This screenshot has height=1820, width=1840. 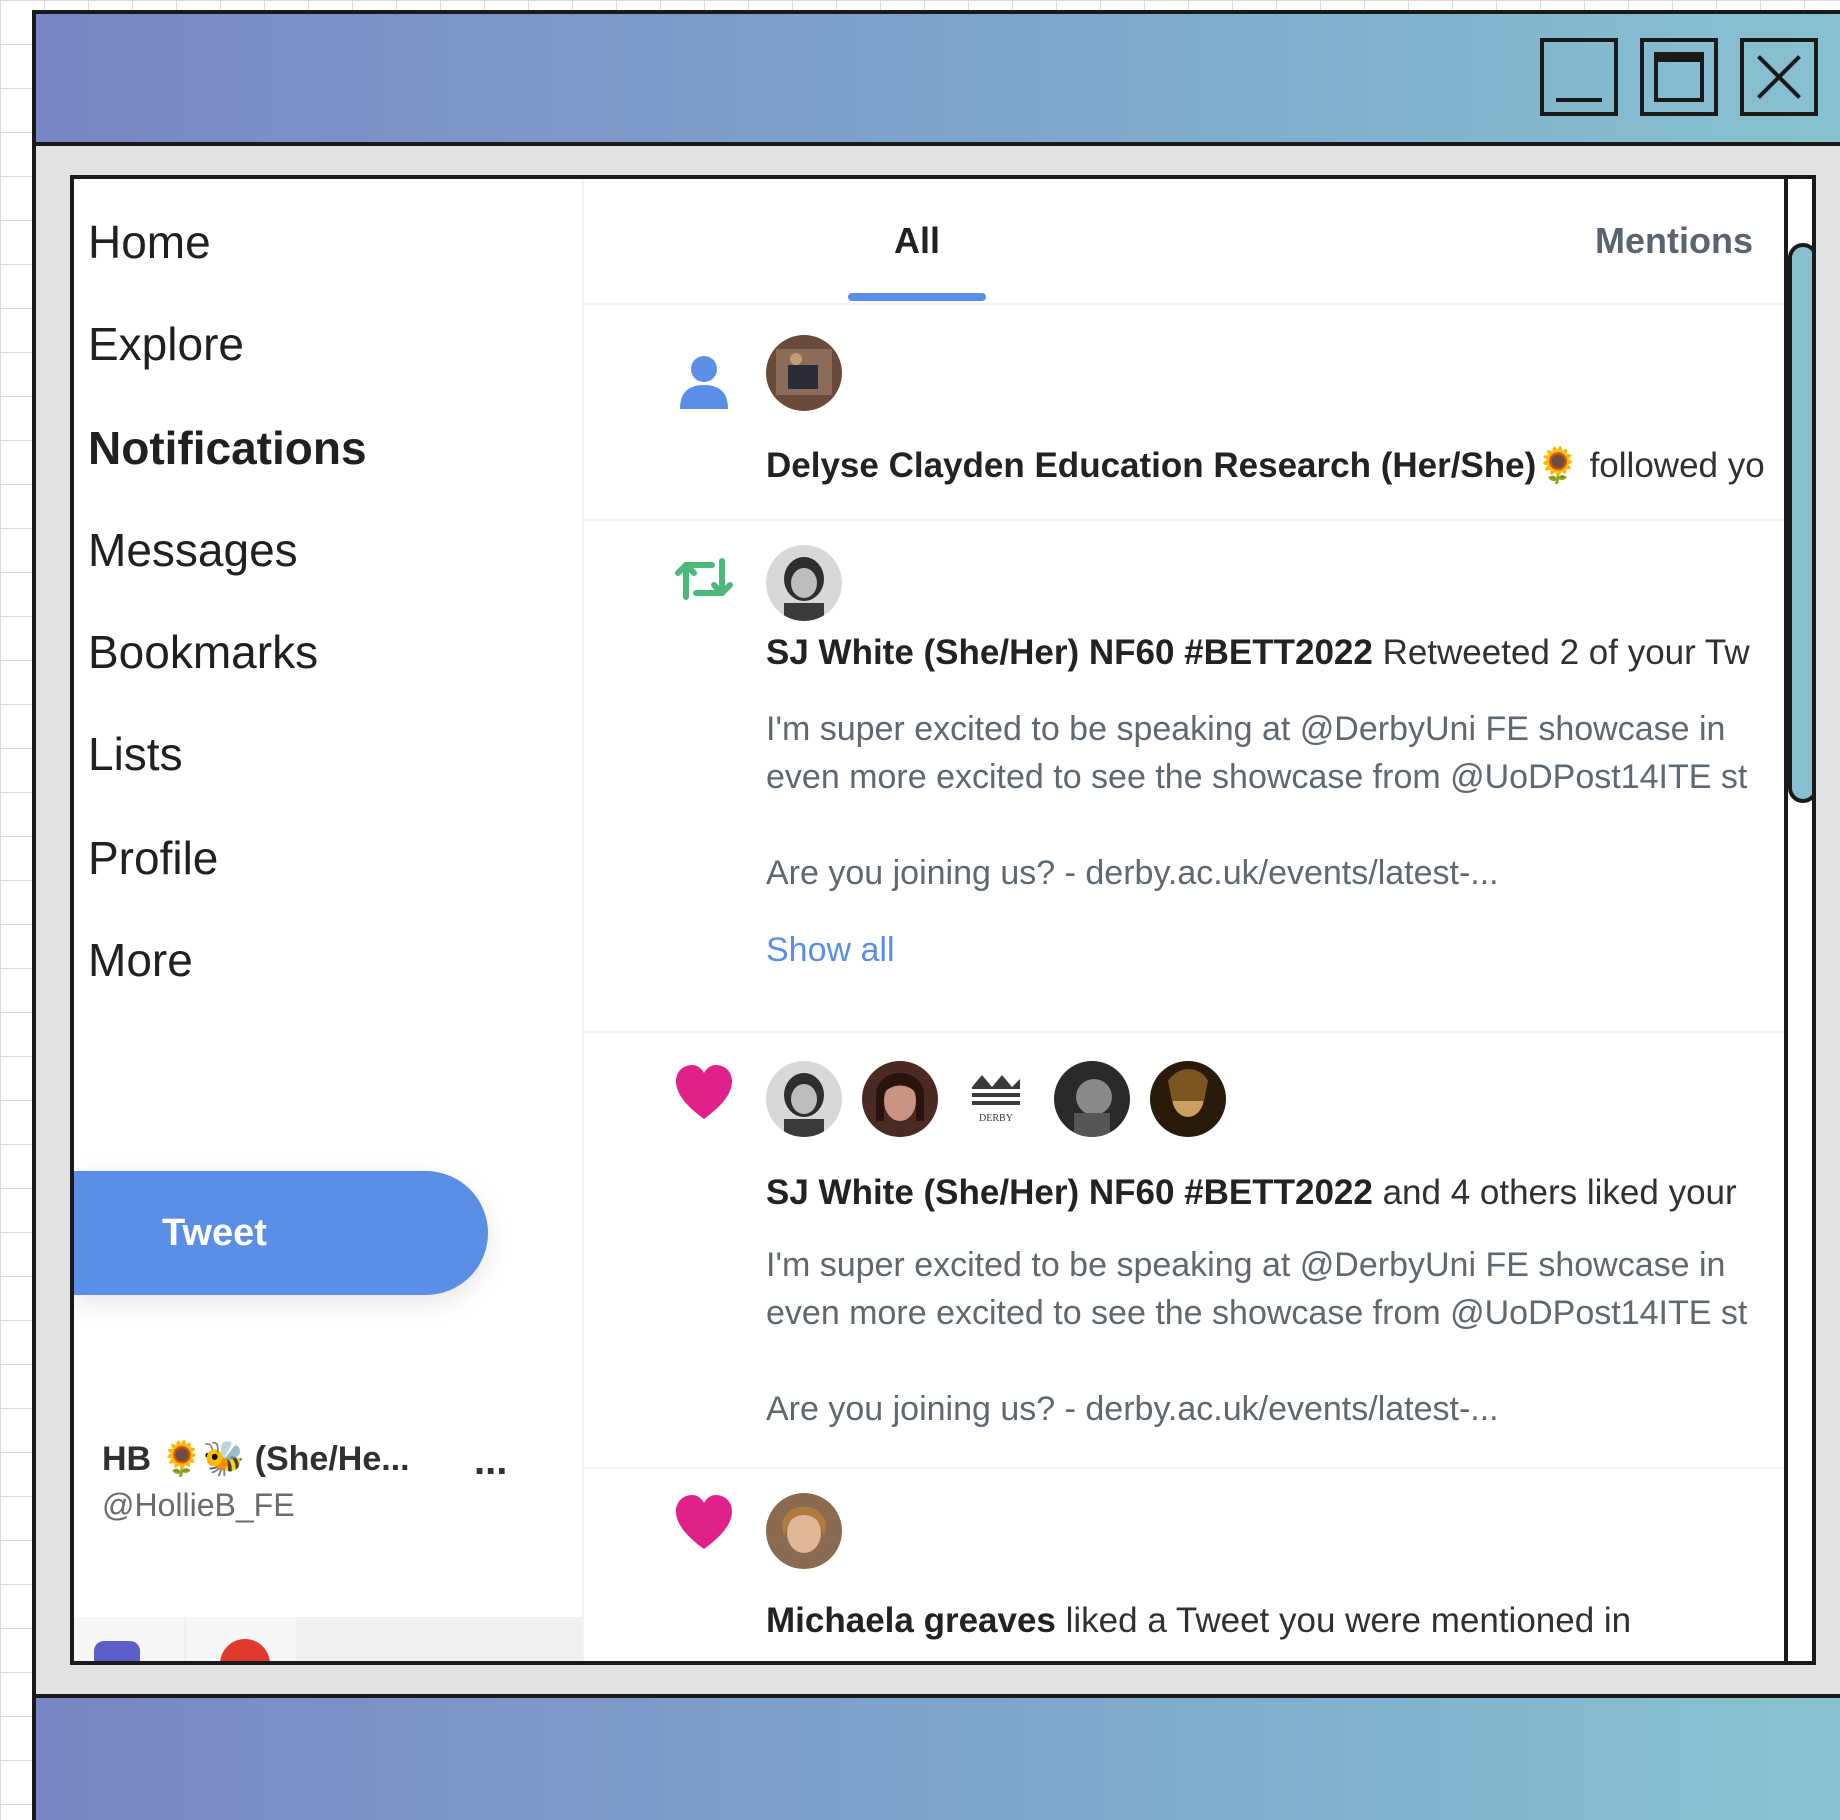 I want to click on notification-action: Retweeted 2 of your Tw, so click(x=1561, y=652).